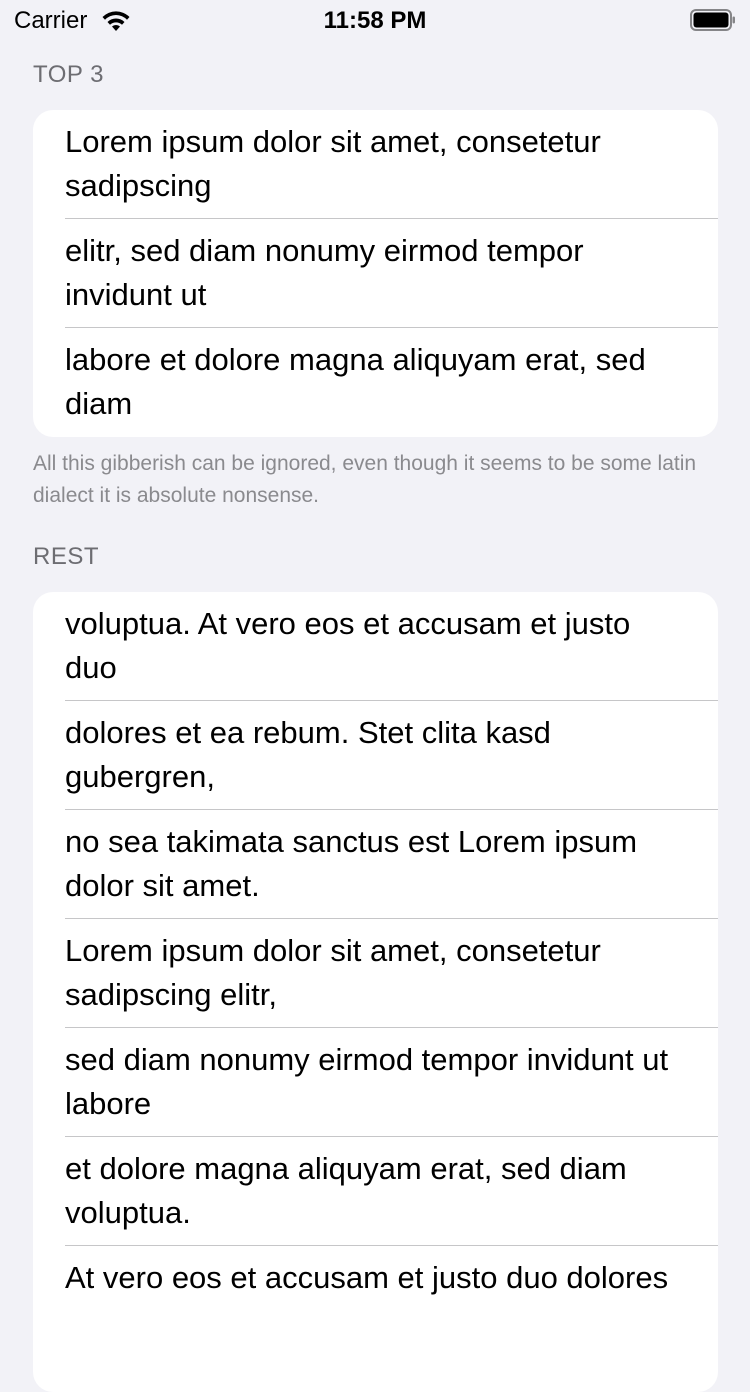 The height and width of the screenshot is (1392, 750). Describe the element at coordinates (66, 556) in the screenshot. I see `section-header-rest: REST` at that location.